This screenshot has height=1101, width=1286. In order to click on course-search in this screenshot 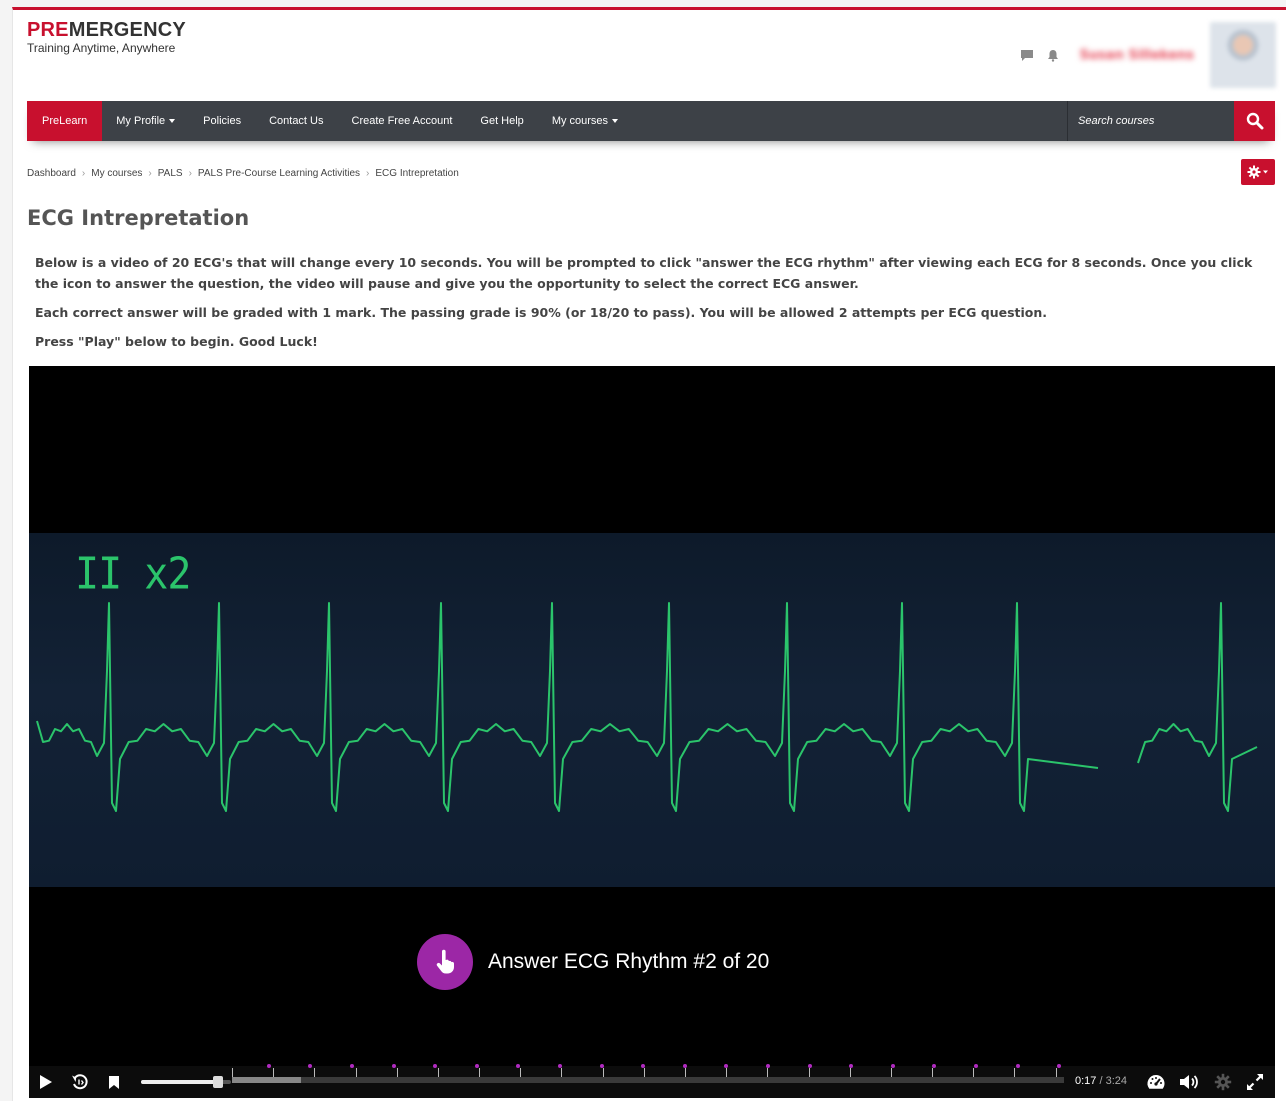, I will do `click(1171, 121)`.